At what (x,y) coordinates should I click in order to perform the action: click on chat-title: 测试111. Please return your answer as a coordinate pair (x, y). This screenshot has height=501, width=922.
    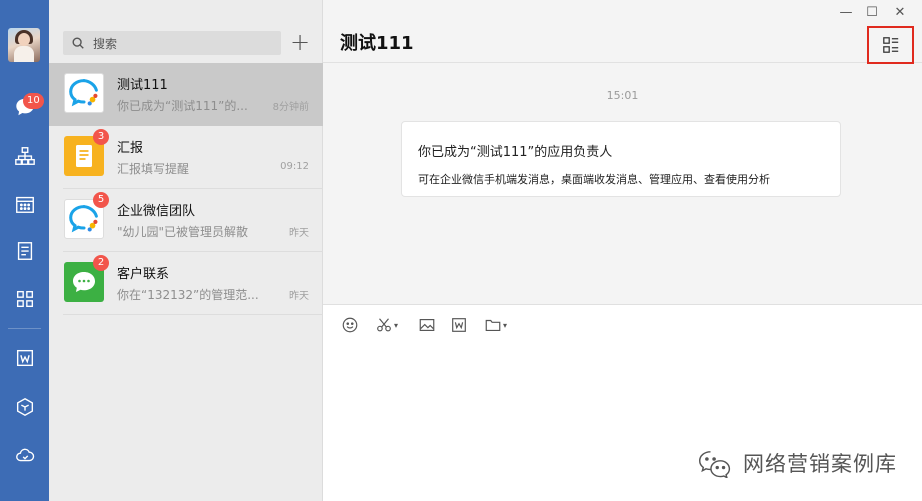
    Looking at the image, I should click on (377, 43).